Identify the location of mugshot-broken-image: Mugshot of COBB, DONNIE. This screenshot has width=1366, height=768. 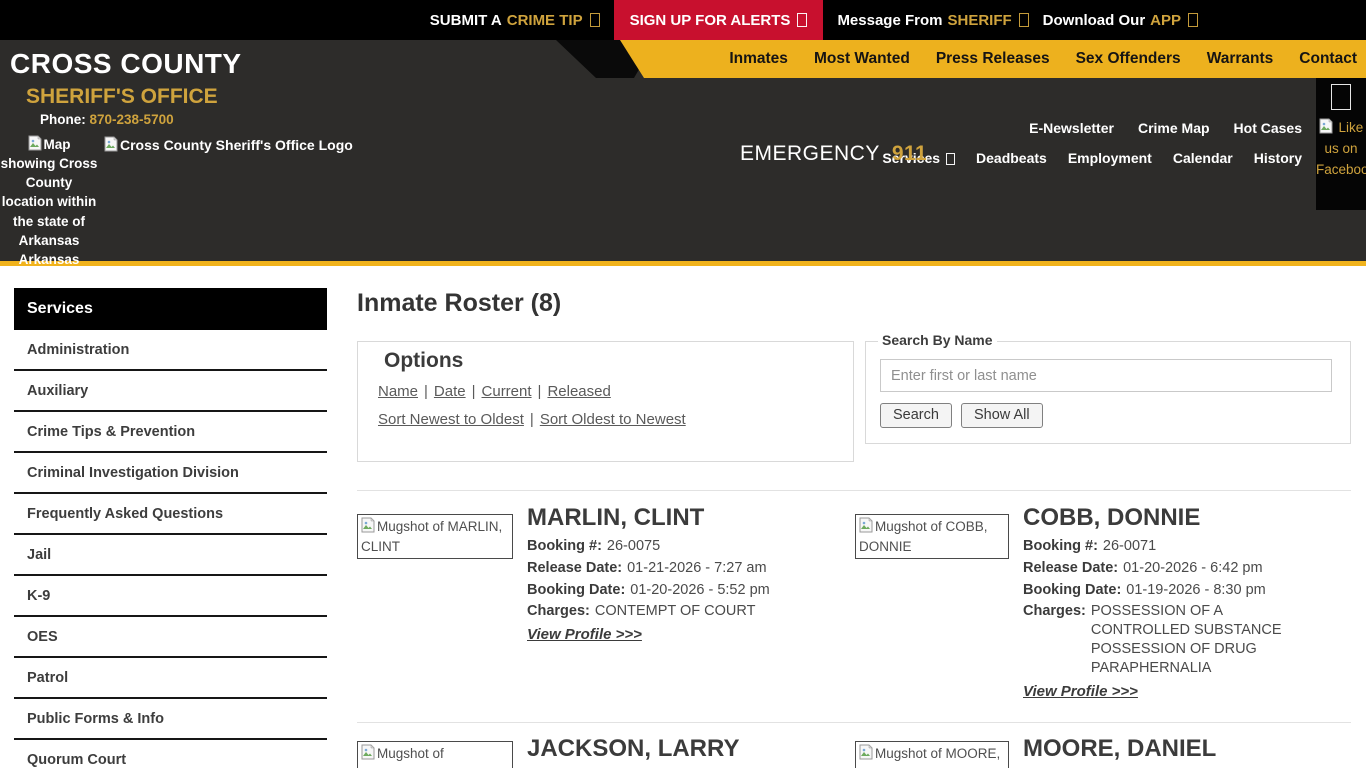
(932, 537).